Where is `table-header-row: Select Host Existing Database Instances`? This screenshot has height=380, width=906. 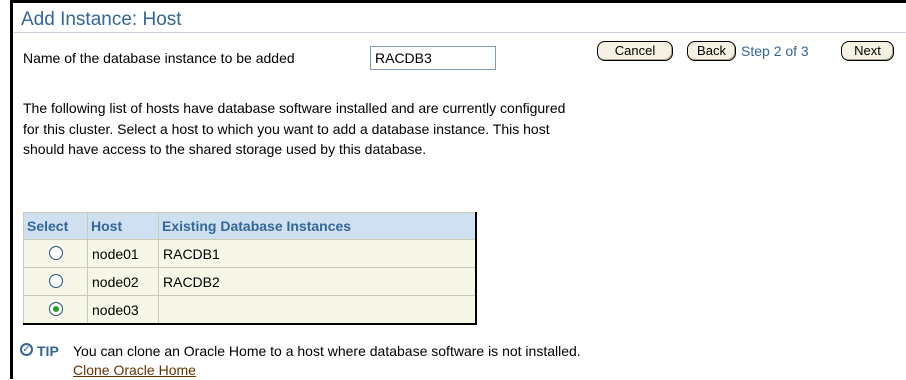
table-header-row: Select Host Existing Database Instances is located at coordinates (250, 226).